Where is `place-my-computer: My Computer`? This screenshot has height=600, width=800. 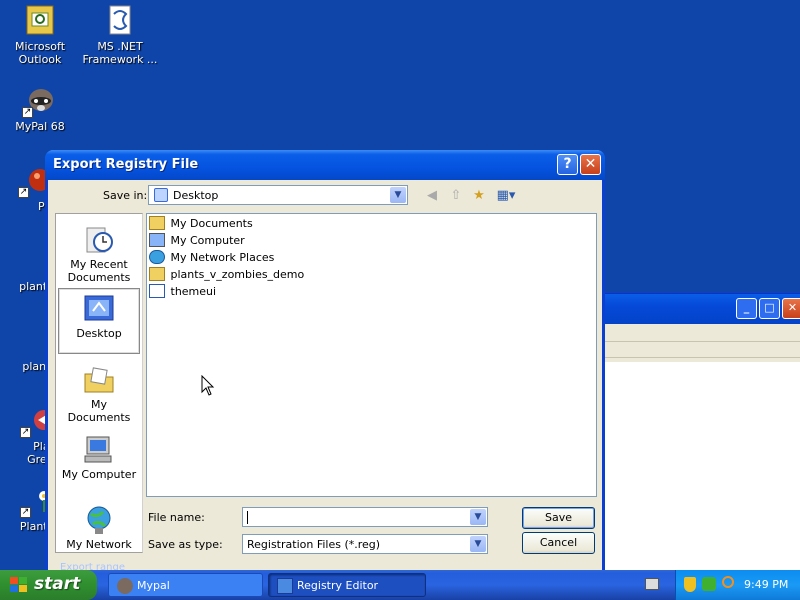 place-my-computer: My Computer is located at coordinates (99, 463).